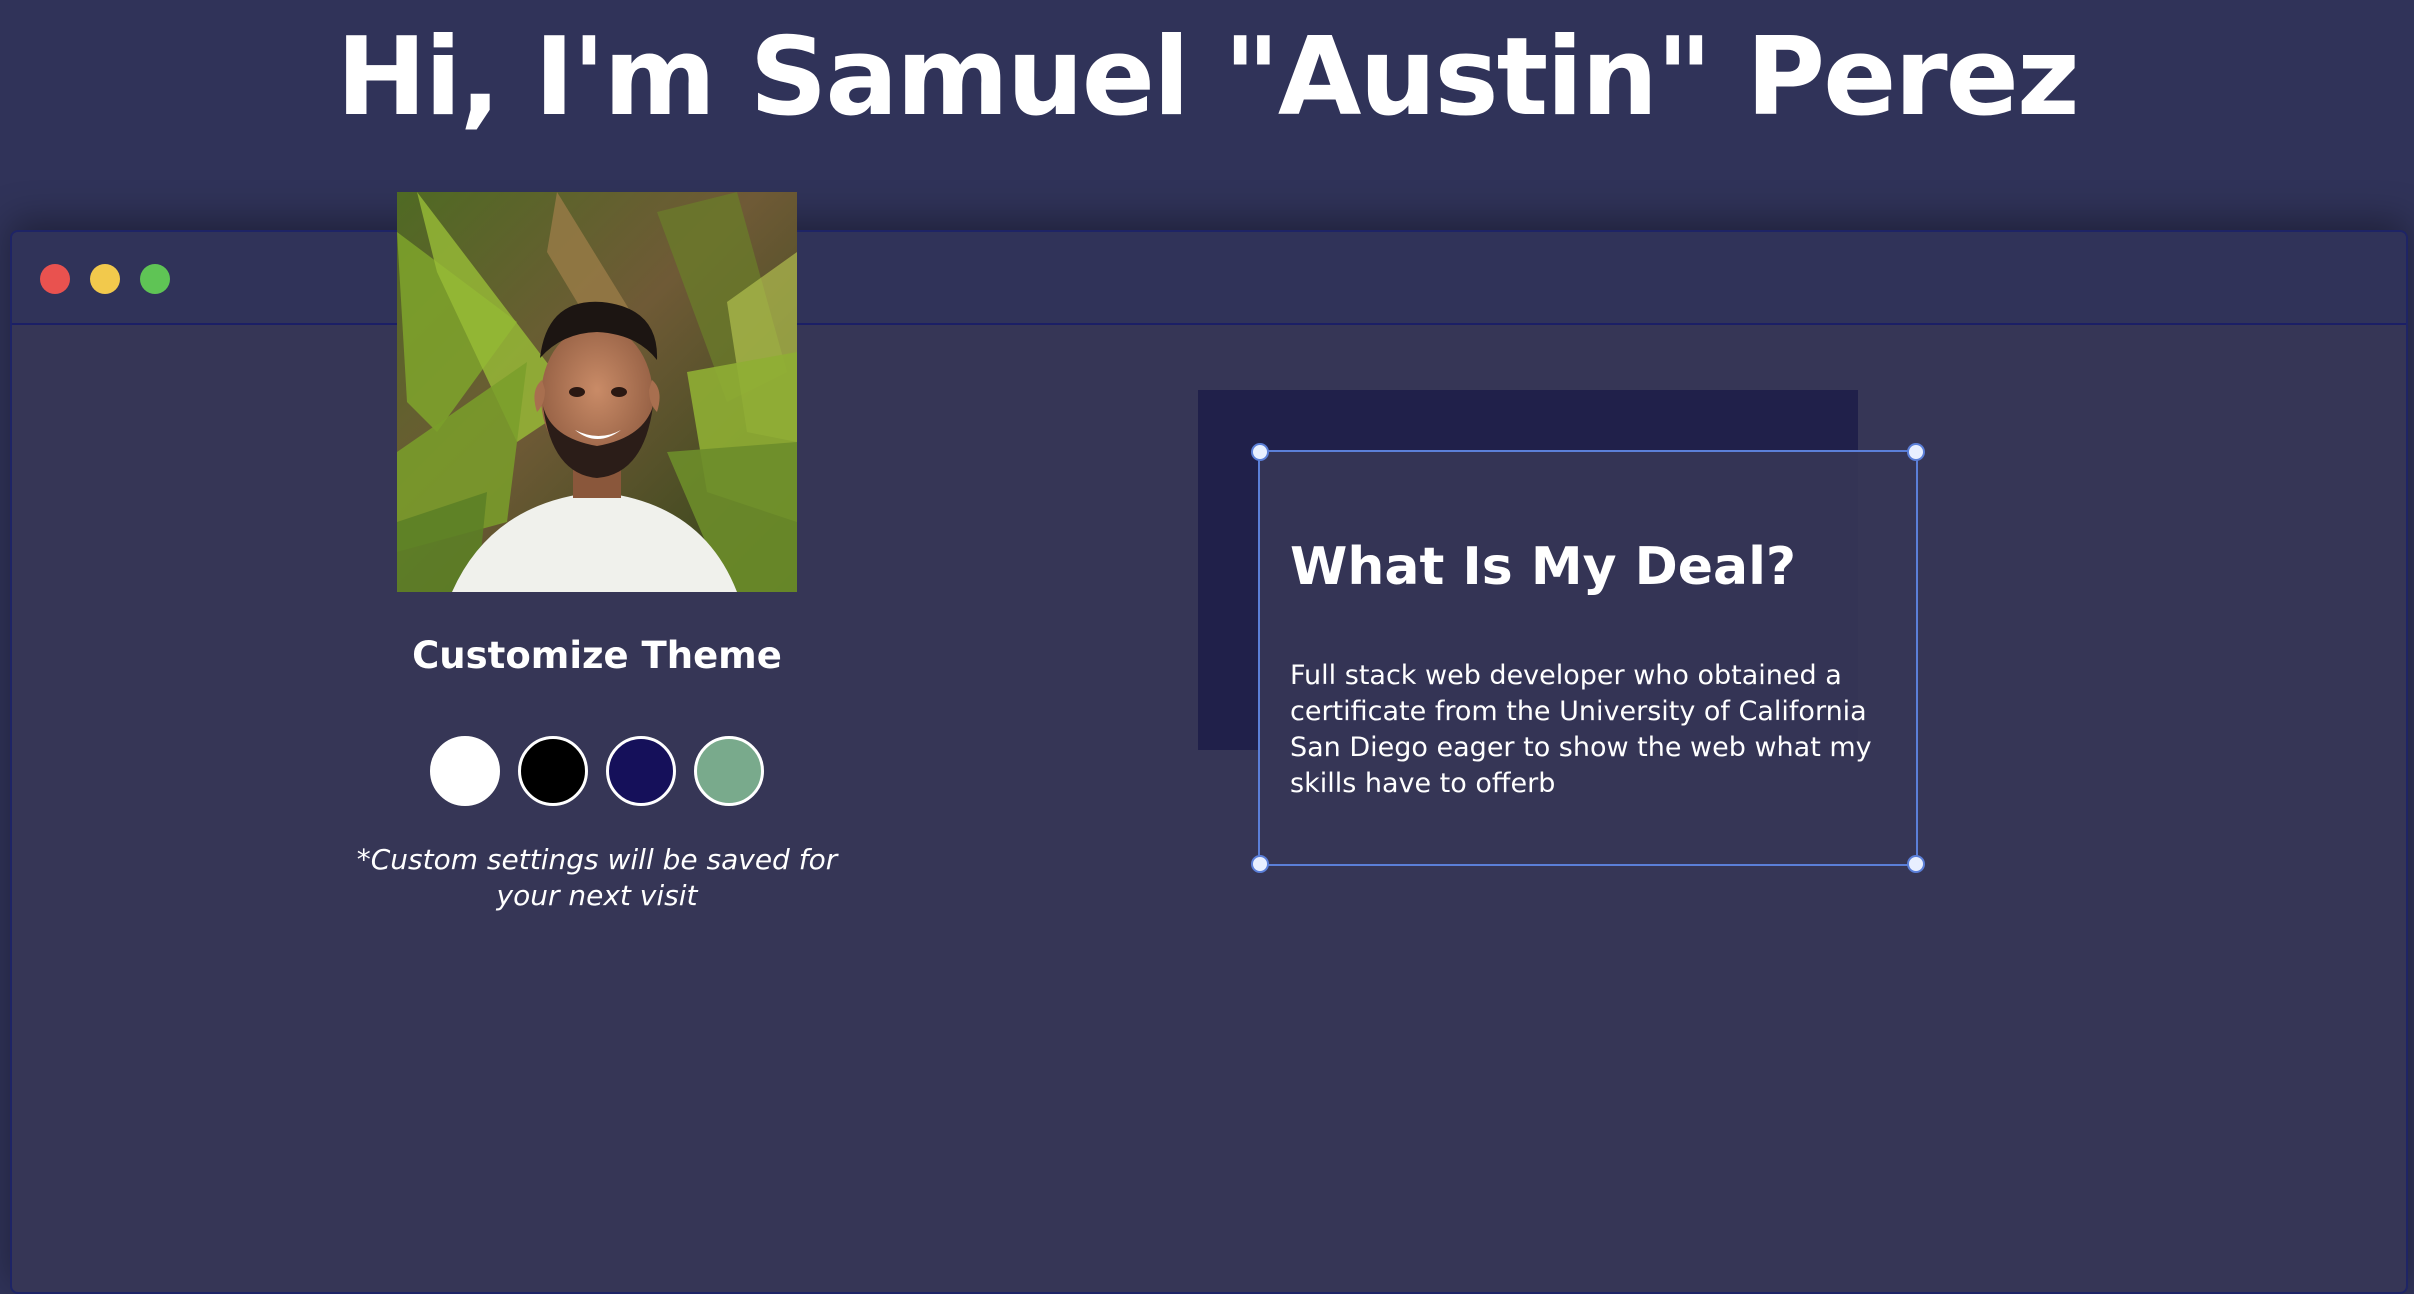 This screenshot has height=1294, width=2414. I want to click on window-close-button, so click(55, 279).